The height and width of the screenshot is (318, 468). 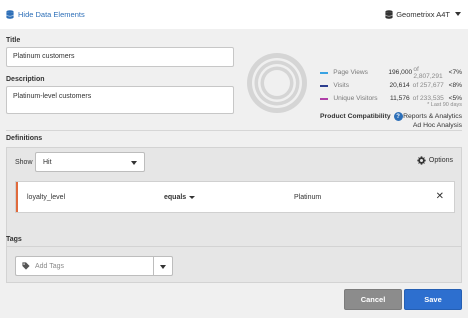 I want to click on tags-dropdown-button, so click(x=163, y=266).